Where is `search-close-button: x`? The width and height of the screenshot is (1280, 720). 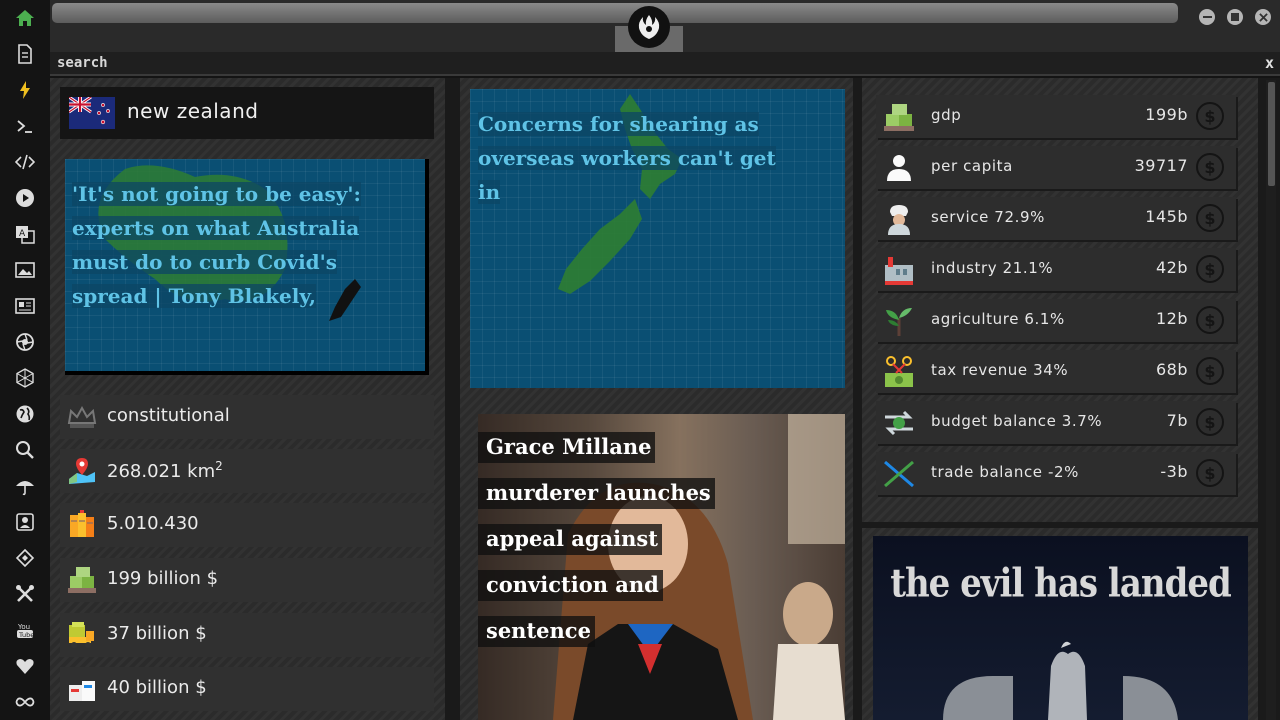 search-close-button: x is located at coordinates (1269, 63).